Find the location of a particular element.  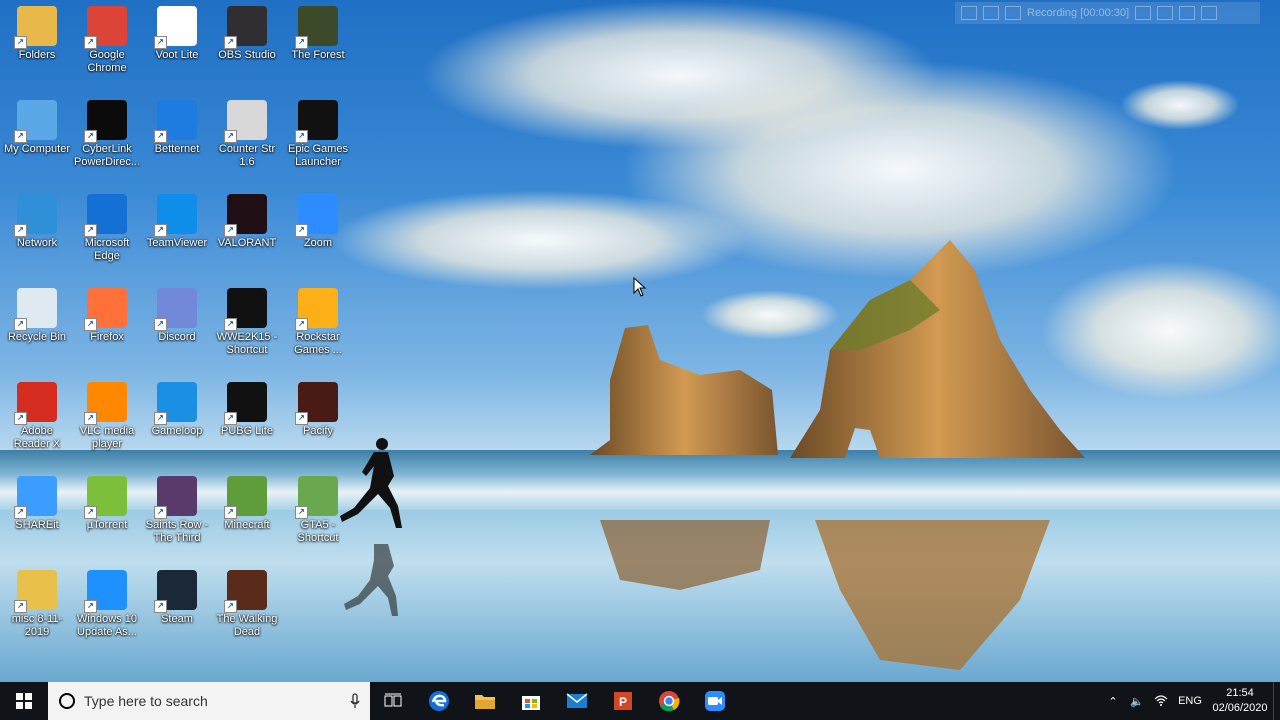

cortana-icon is located at coordinates (67, 701).